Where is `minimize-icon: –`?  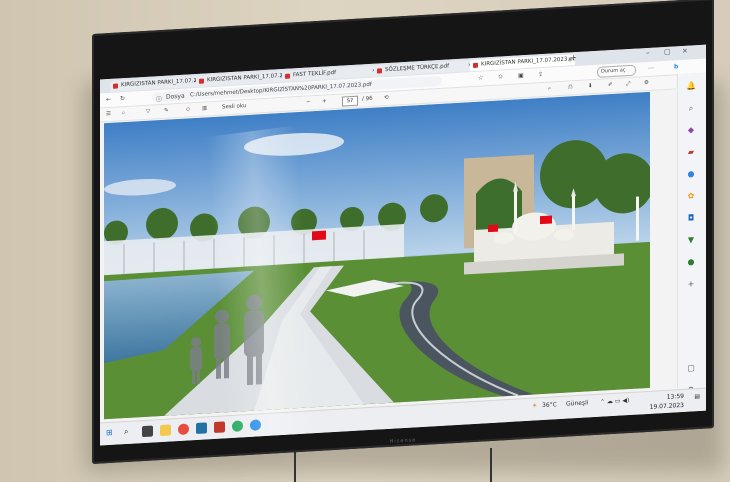
minimize-icon: – is located at coordinates (648, 53).